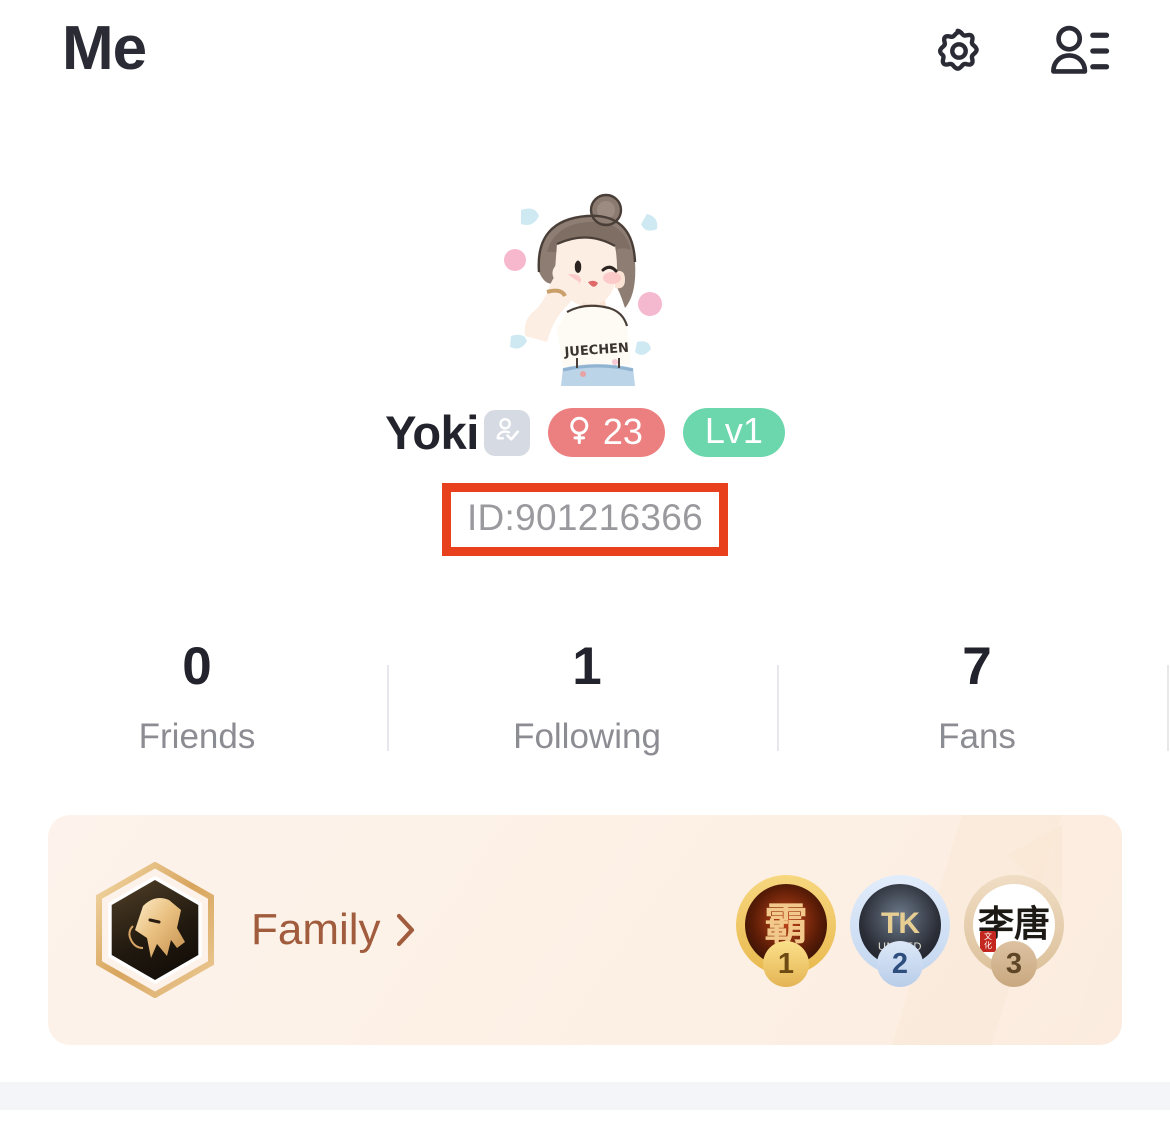 The image size is (1170, 1128). Describe the element at coordinates (1014, 931) in the screenshot. I see `family-rank-3: 李唐 文化 3` at that location.